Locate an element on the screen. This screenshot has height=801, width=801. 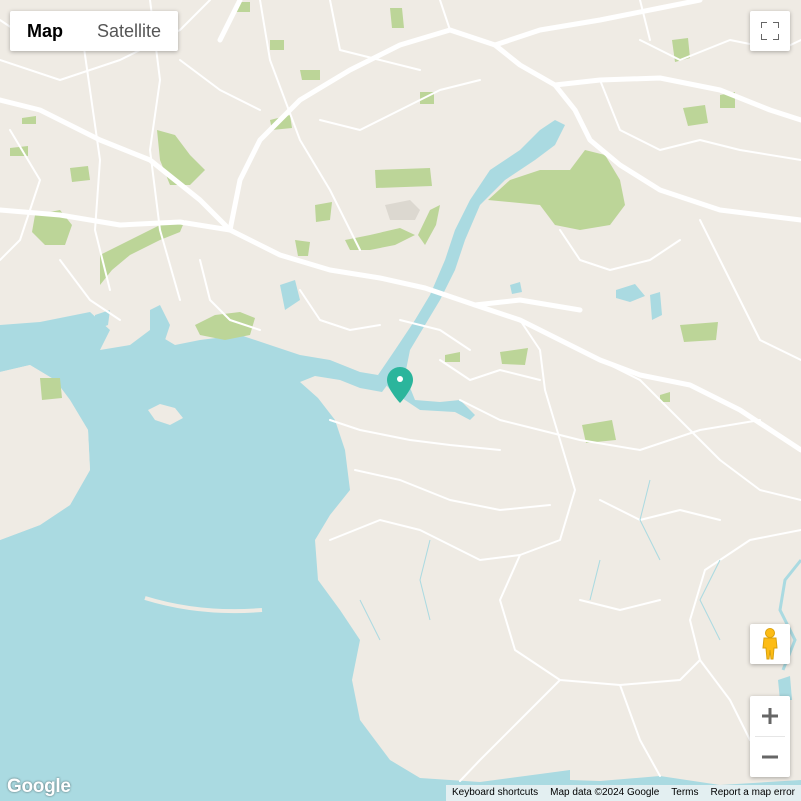
map-type-satellite-button: Satellite is located at coordinates (129, 31).